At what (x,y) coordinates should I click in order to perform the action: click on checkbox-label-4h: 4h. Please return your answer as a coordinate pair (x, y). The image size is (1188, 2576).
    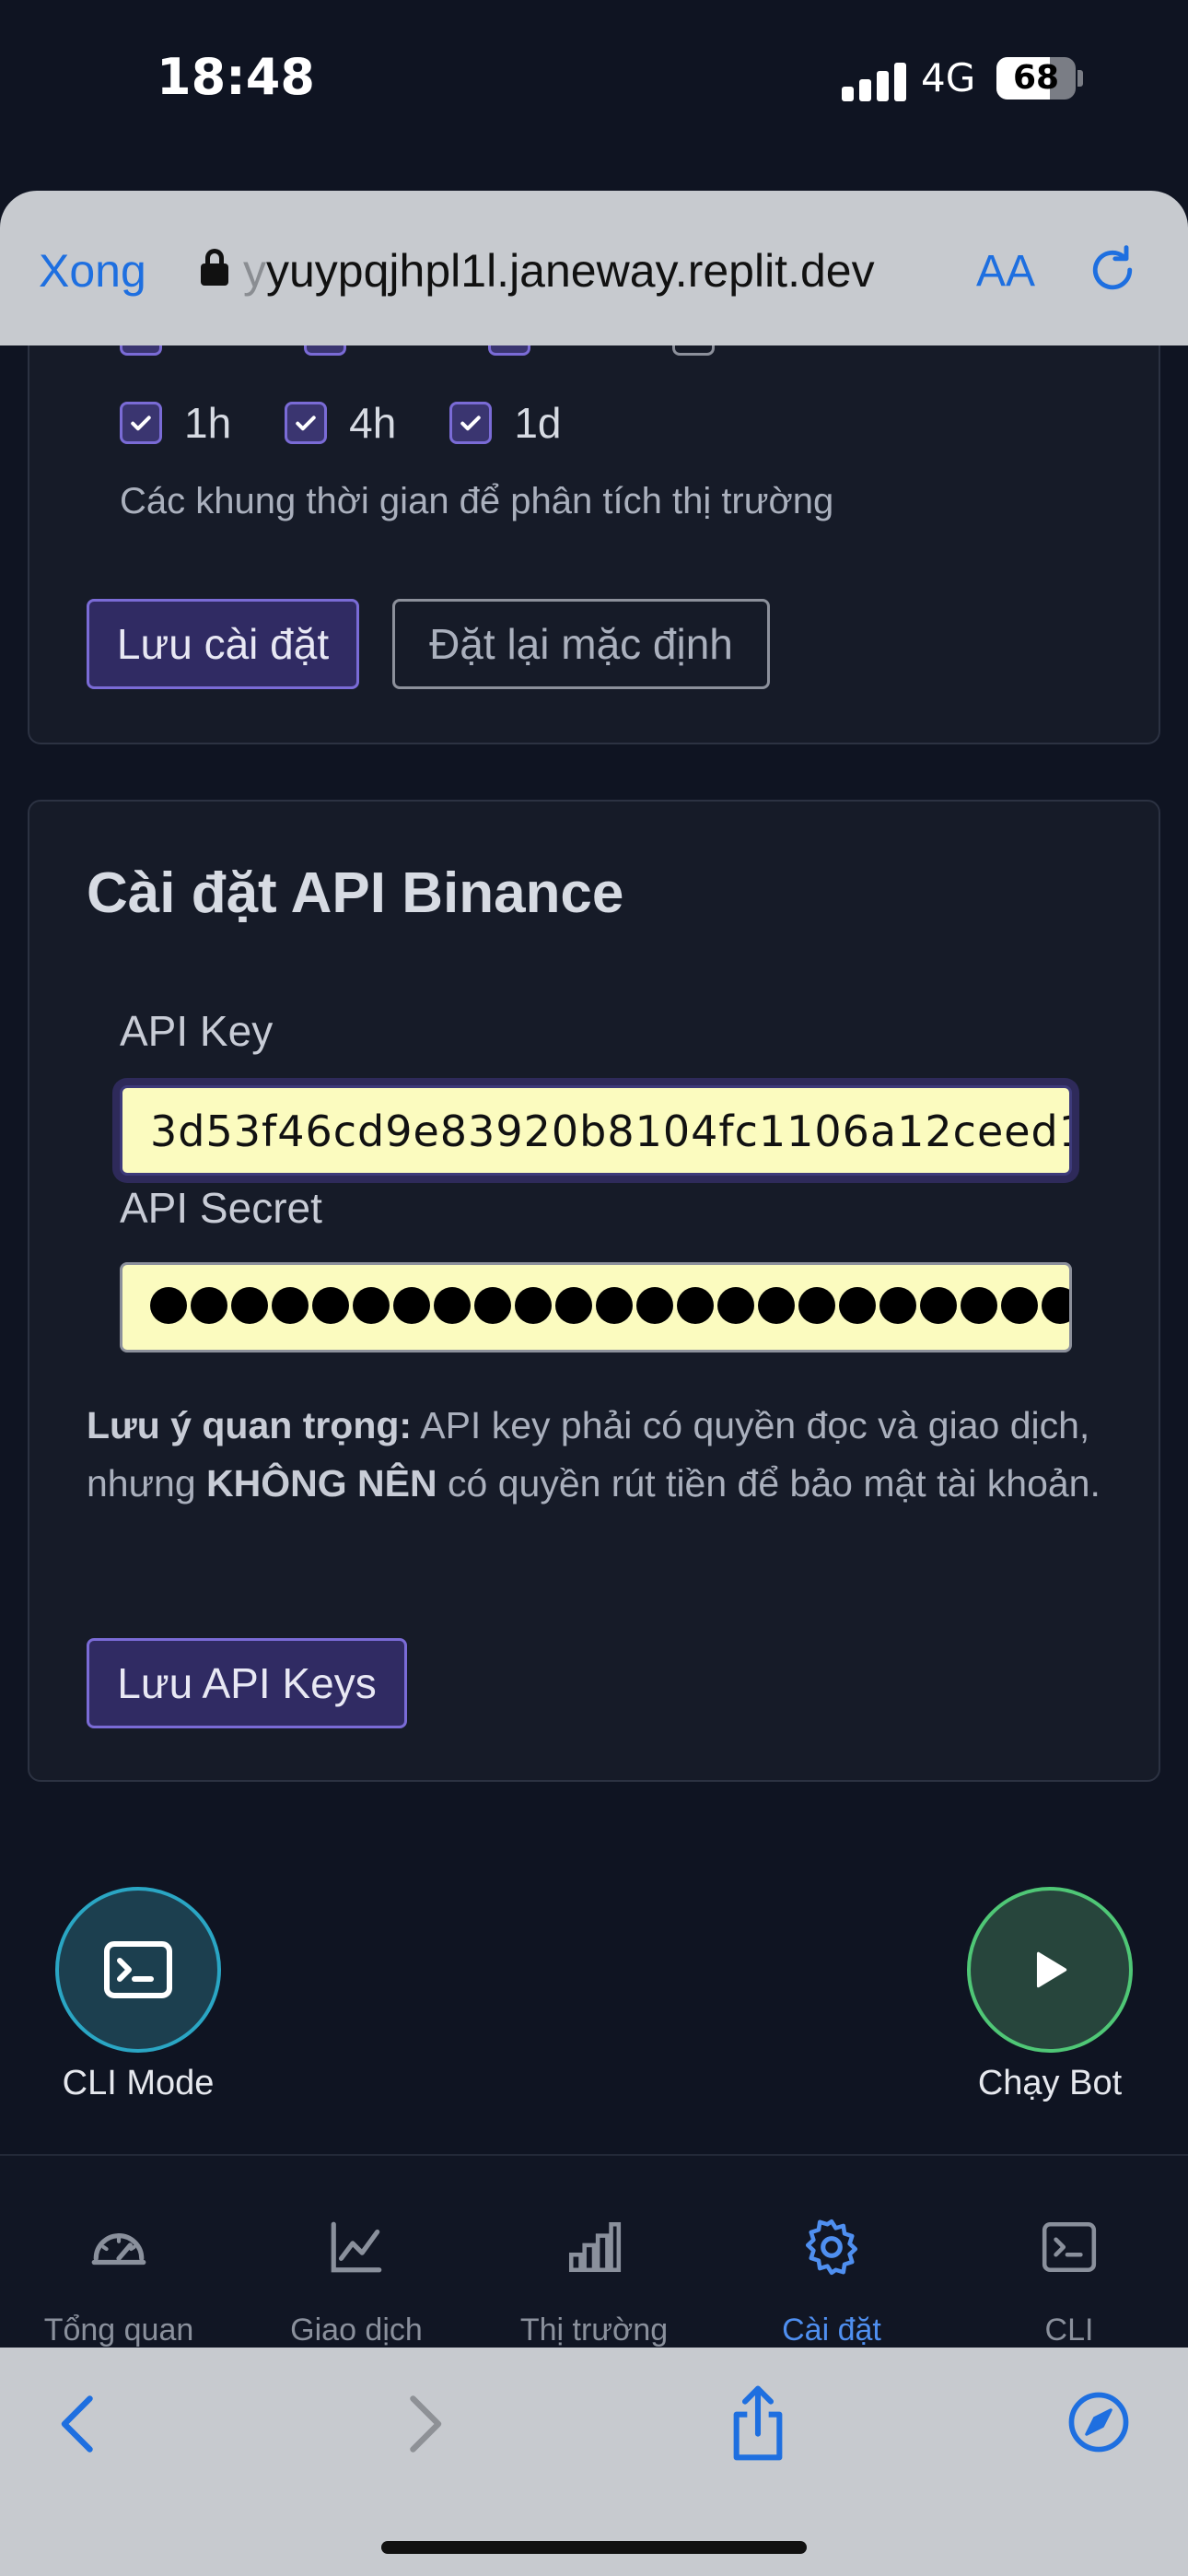
    Looking at the image, I should click on (373, 423).